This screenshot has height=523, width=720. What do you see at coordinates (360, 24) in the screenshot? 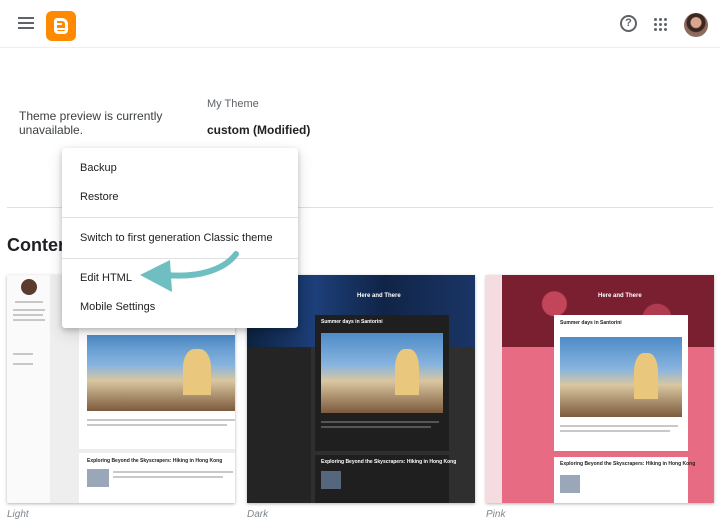
I see `top-app-bar: ?` at bounding box center [360, 24].